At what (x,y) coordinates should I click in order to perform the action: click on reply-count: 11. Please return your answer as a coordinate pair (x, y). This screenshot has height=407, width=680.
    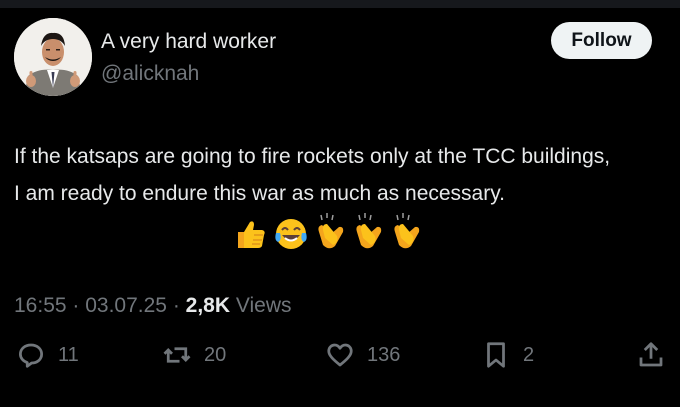
    Looking at the image, I should click on (68, 354).